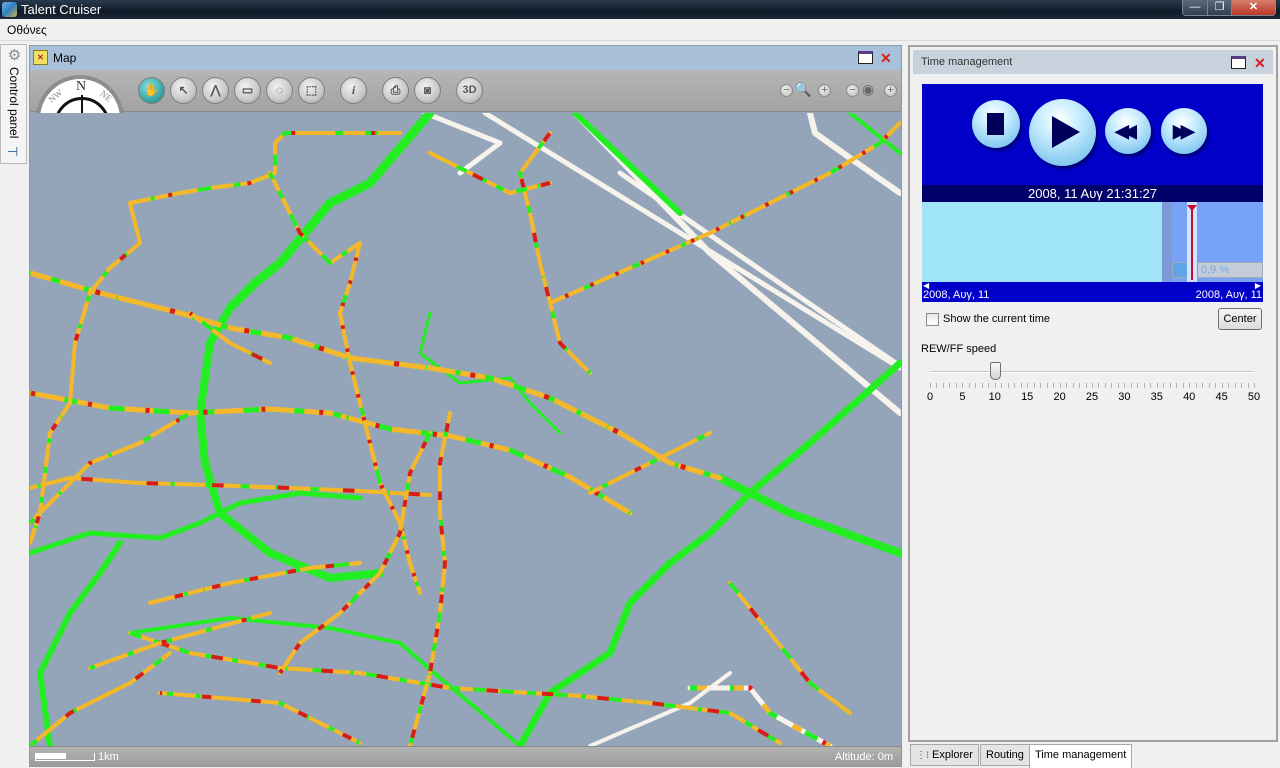 Image resolution: width=1280 pixels, height=768 pixels. What do you see at coordinates (886, 58) in the screenshot?
I see `map-close-icon: ✕` at bounding box center [886, 58].